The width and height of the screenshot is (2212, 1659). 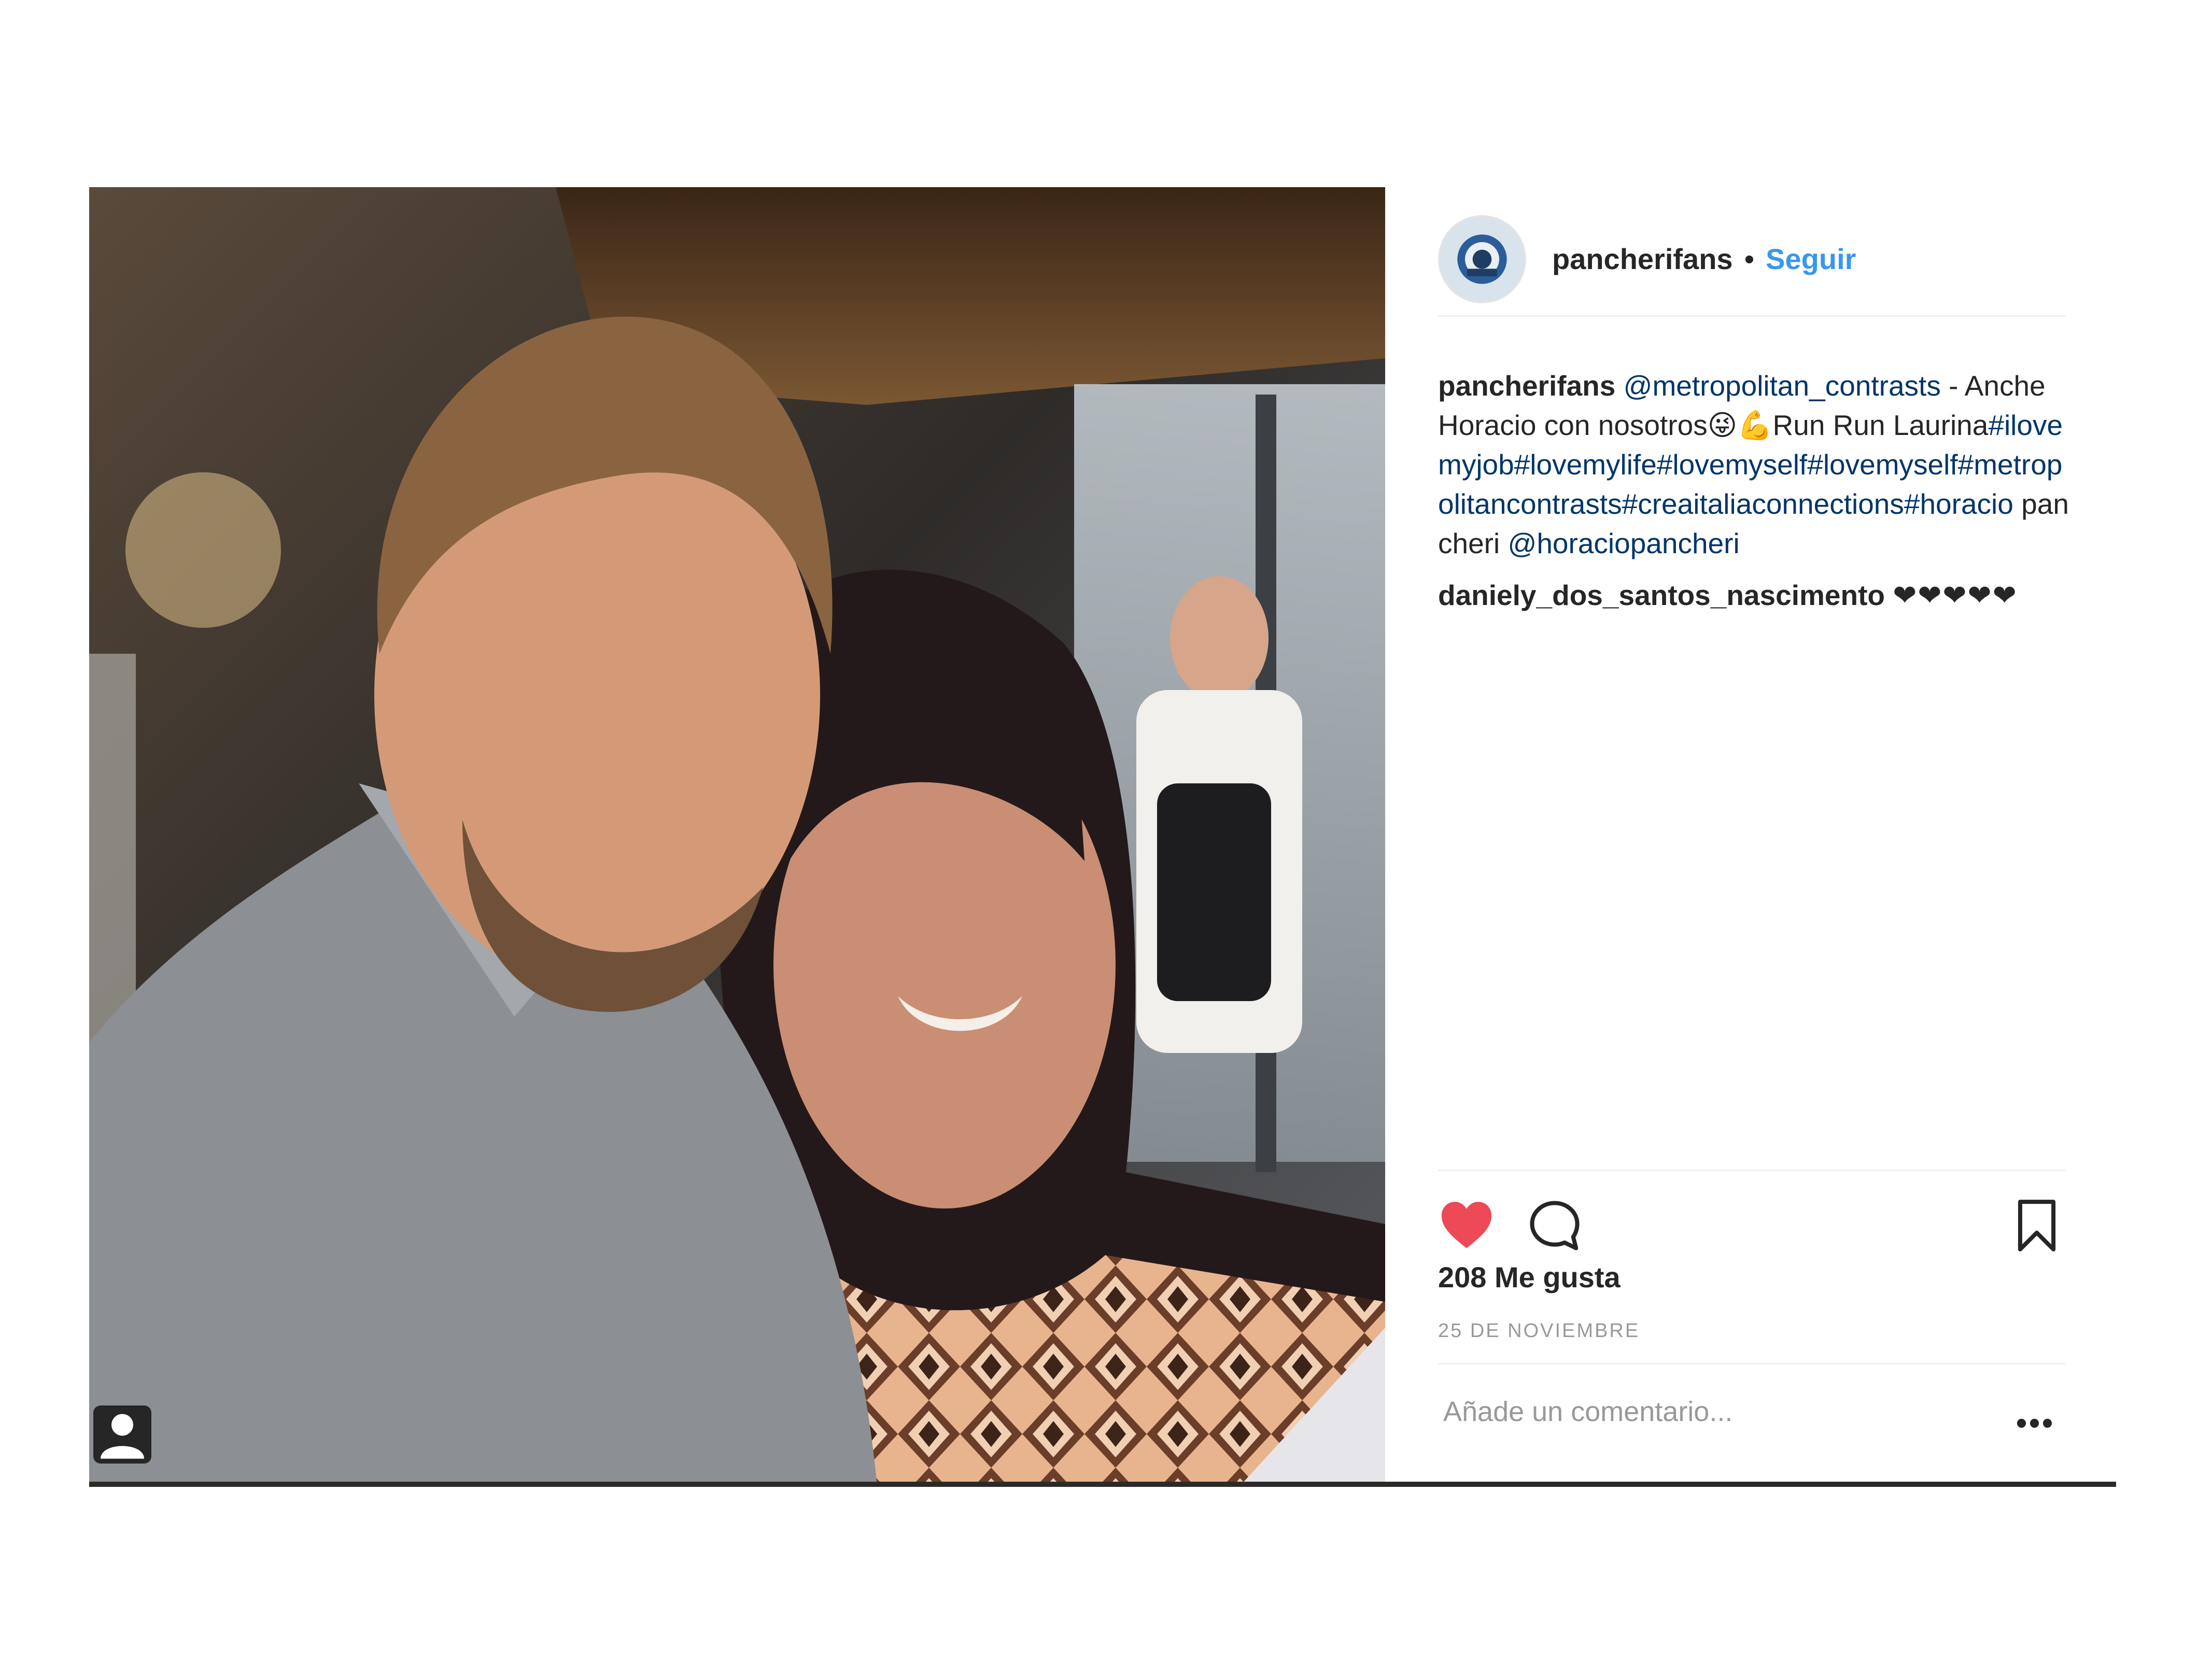 What do you see at coordinates (1702, 1412) in the screenshot?
I see `comment-input` at bounding box center [1702, 1412].